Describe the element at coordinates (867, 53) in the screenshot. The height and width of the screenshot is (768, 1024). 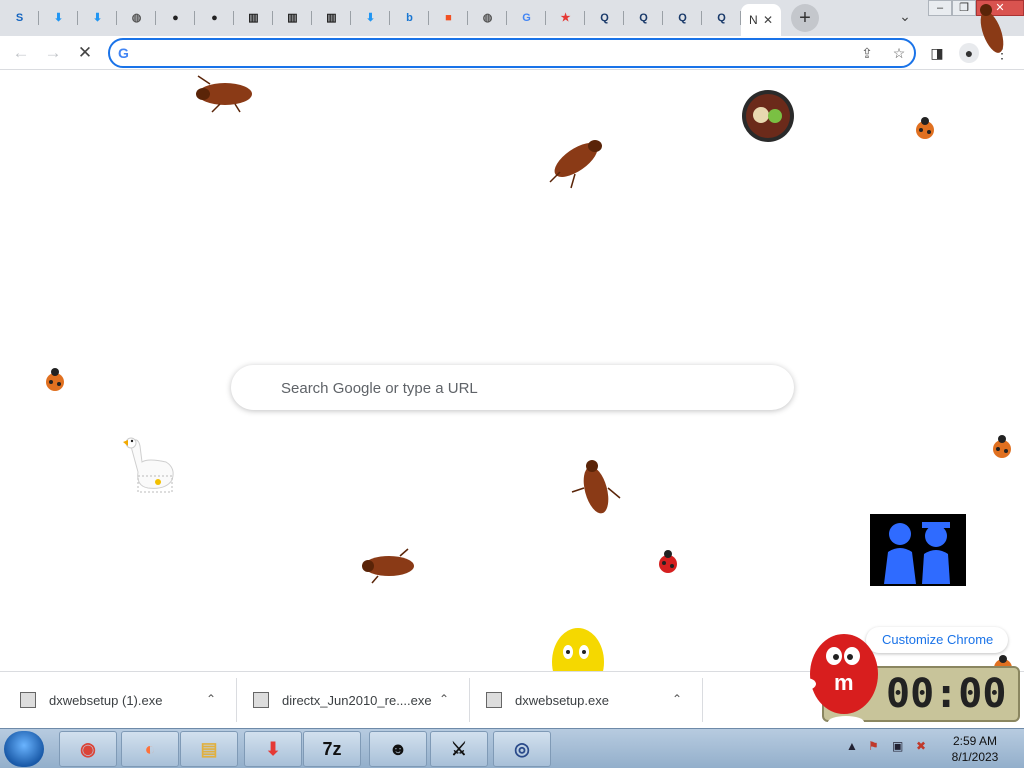
I see `share-icon: ⇪` at that location.